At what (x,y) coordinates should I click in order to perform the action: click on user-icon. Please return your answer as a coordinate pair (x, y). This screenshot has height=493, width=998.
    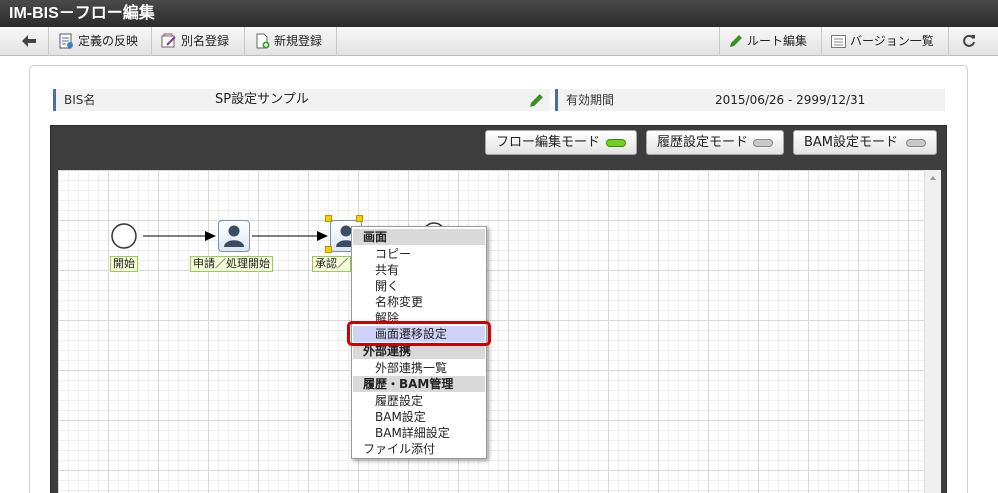
    Looking at the image, I should click on (234, 236).